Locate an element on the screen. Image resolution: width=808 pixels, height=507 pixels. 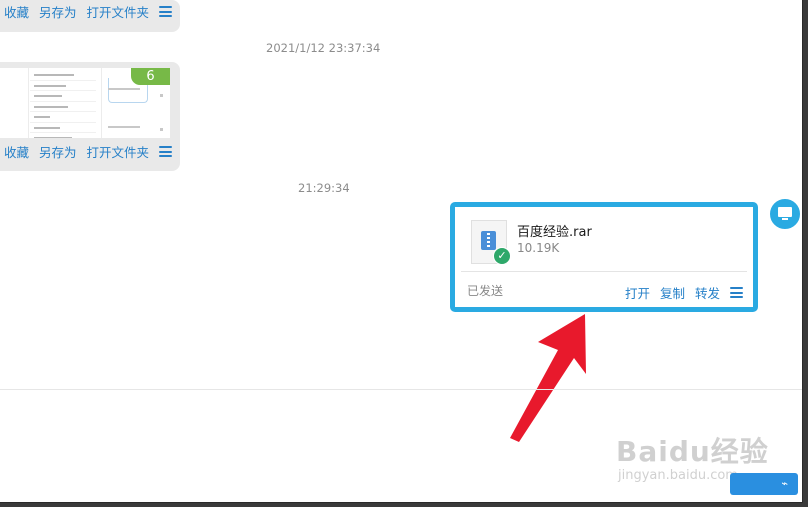
send-button: ⌁ is located at coordinates (764, 484).